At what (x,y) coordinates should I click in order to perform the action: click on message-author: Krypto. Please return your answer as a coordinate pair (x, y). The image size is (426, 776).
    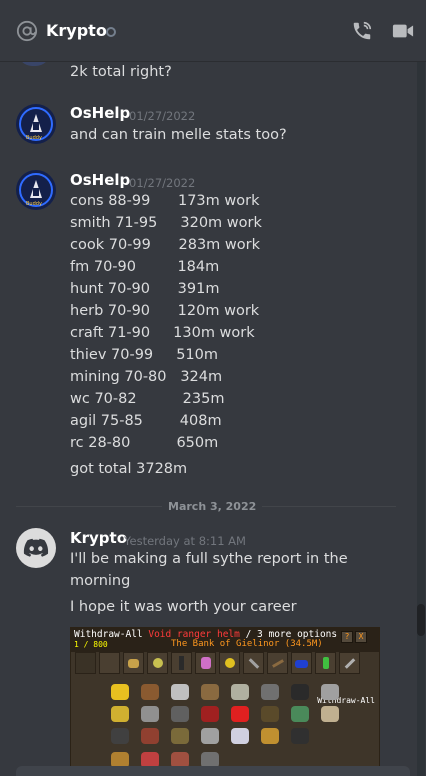
    Looking at the image, I should click on (98, 538).